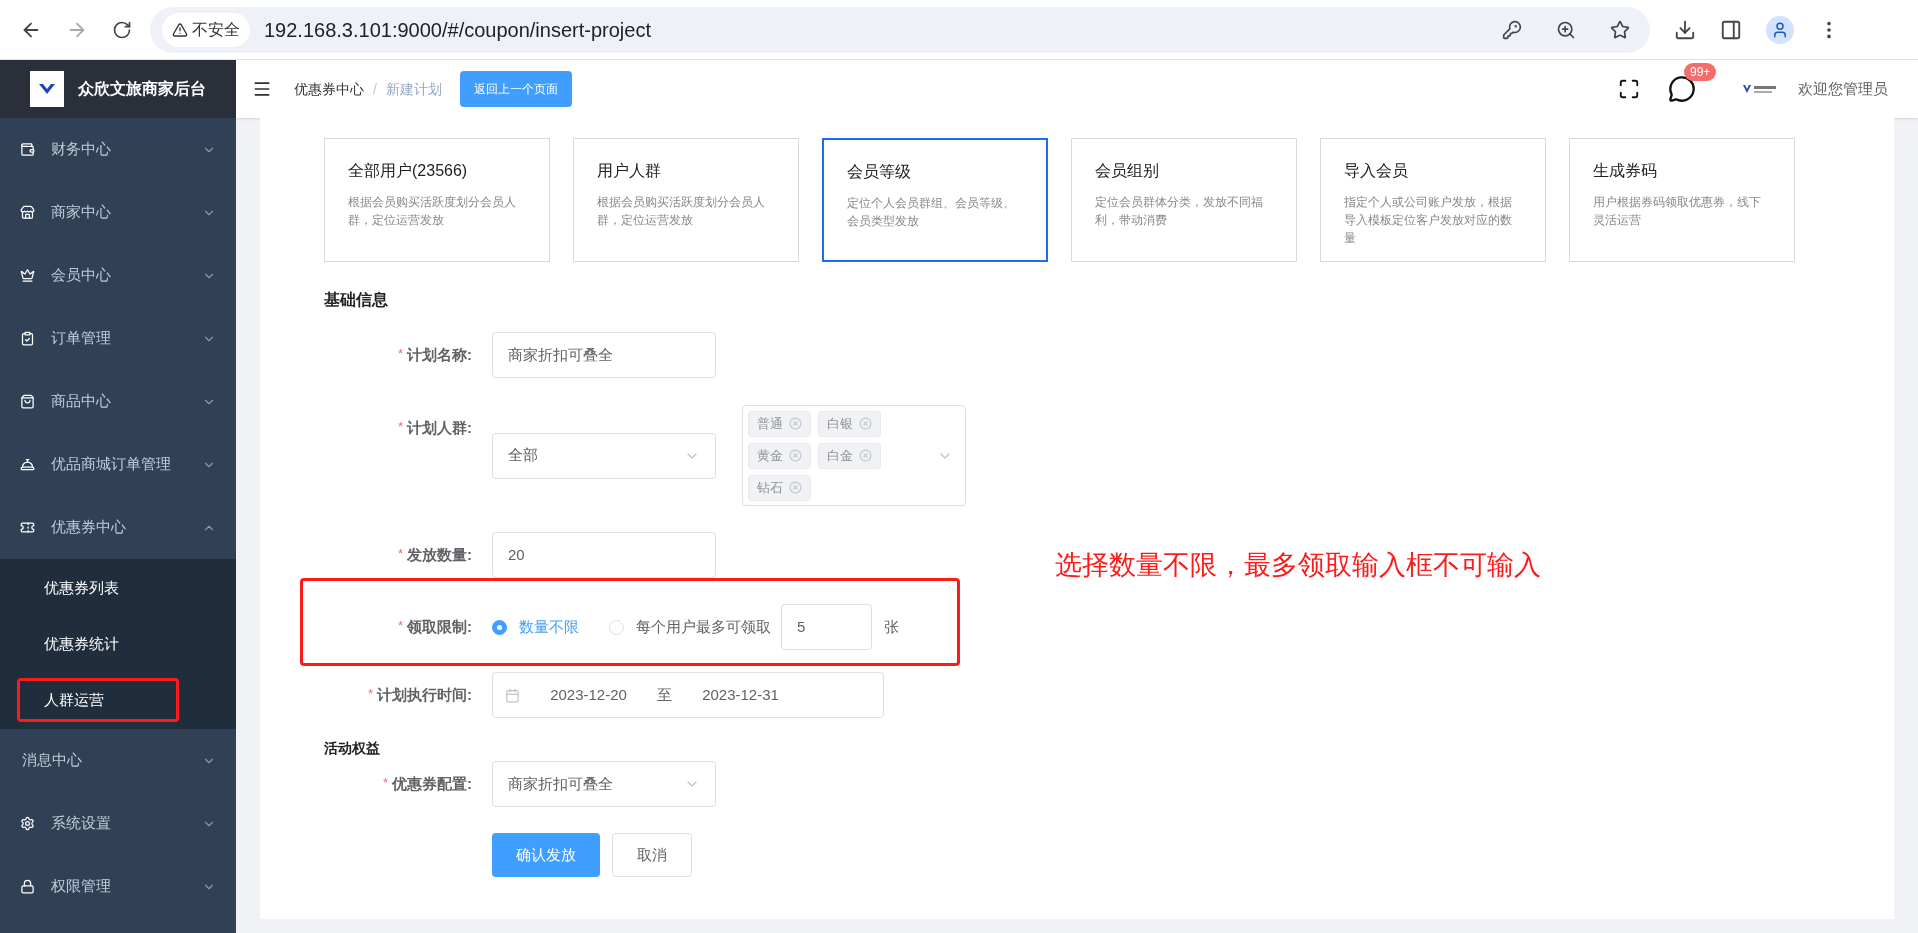 This screenshot has height=933, width=1918. Describe the element at coordinates (356, 300) in the screenshot. I see `section-title: 基础信息` at that location.